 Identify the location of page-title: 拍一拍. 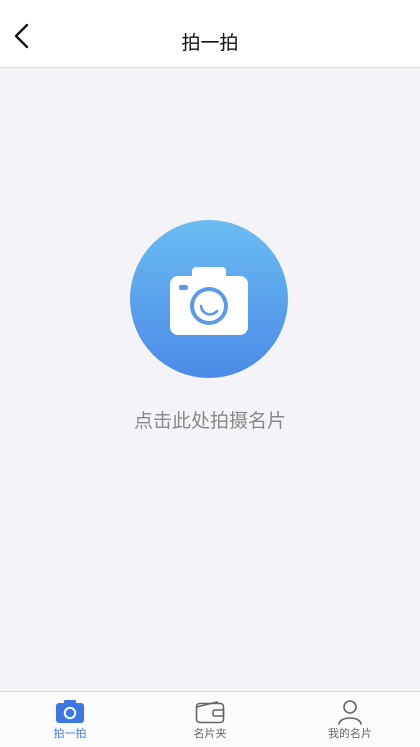
(210, 43).